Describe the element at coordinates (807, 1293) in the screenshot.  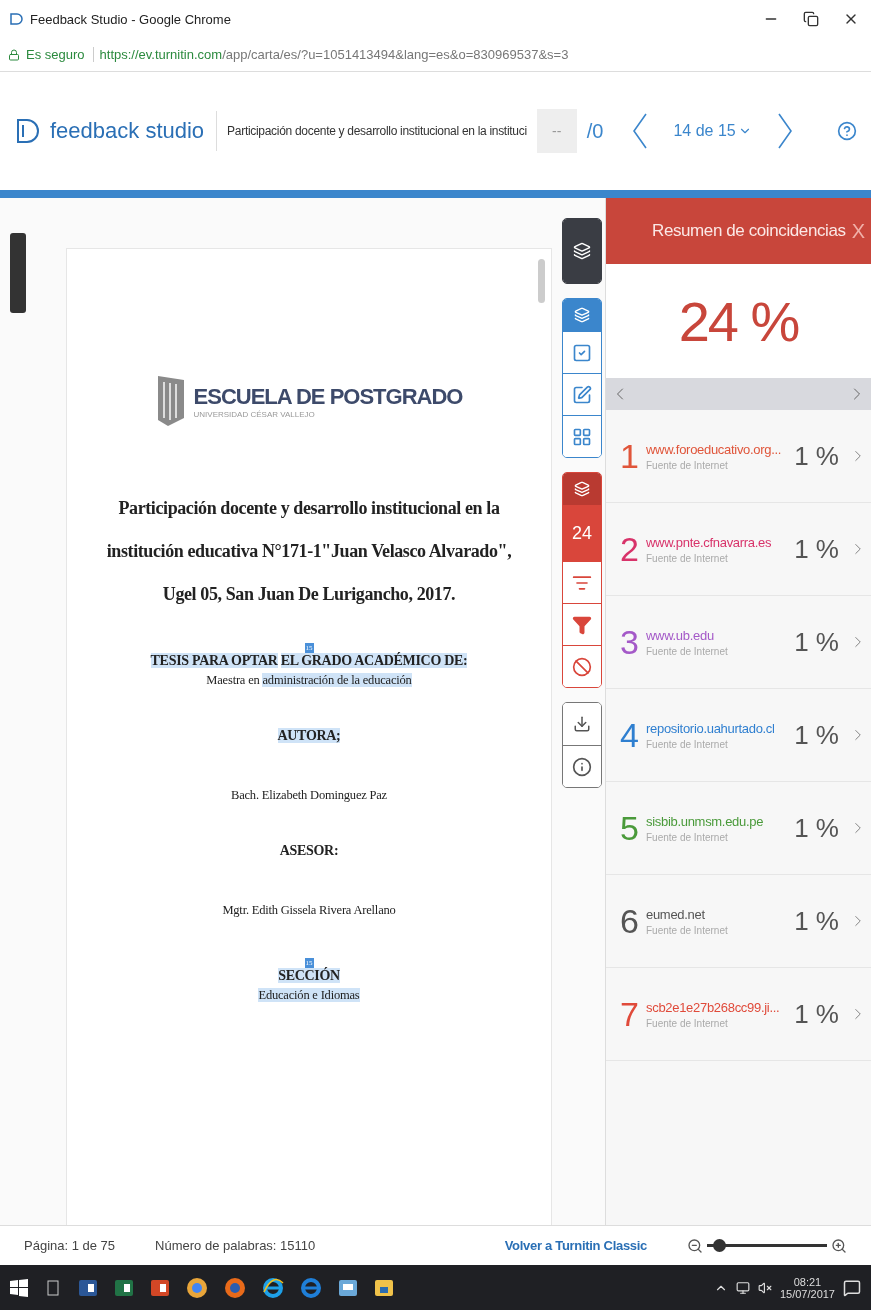
I see `clock-date: 15/07/2017` at that location.